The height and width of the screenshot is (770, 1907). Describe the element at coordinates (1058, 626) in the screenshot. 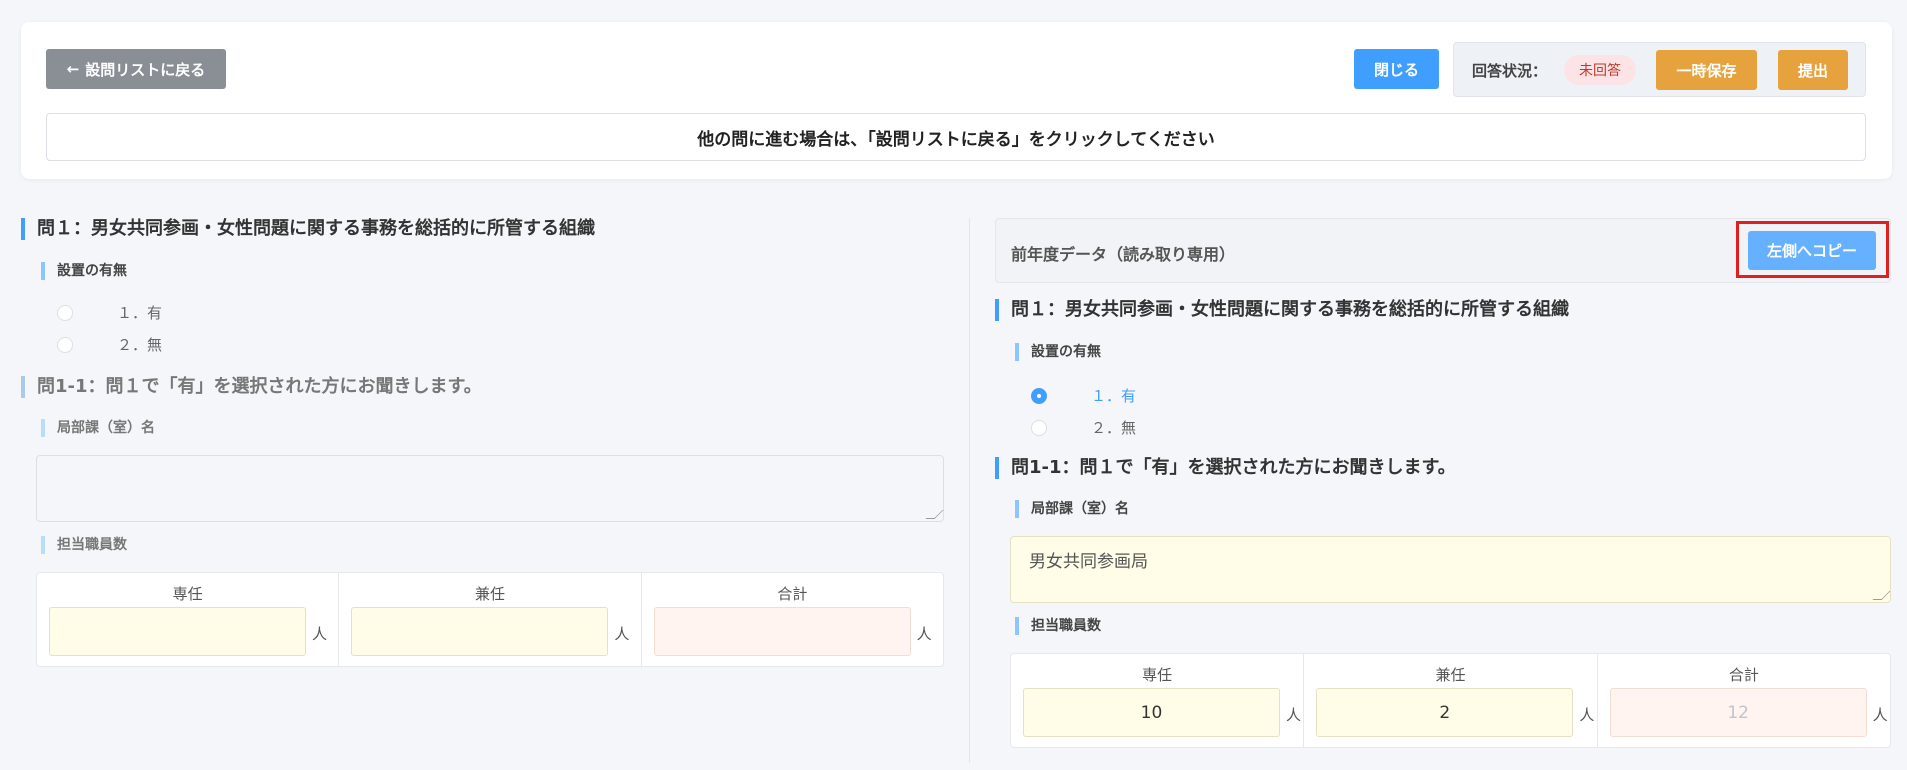

I see `right-staff-label: 担当職員数` at that location.